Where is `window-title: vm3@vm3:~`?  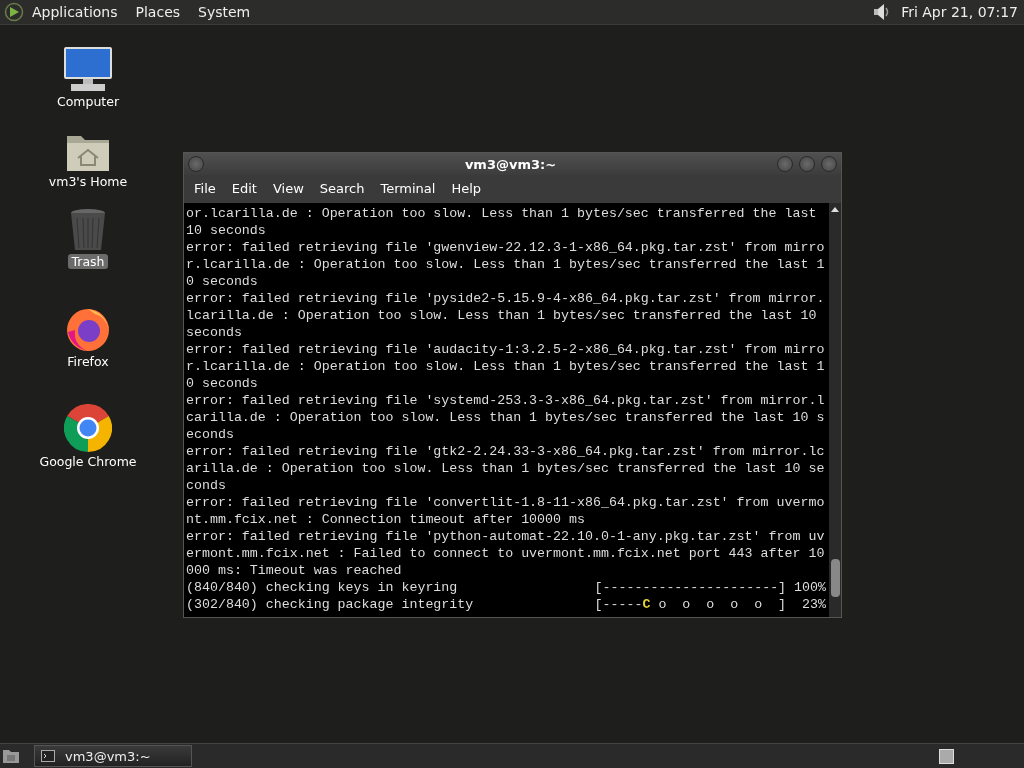 window-title: vm3@vm3:~ is located at coordinates (510, 164).